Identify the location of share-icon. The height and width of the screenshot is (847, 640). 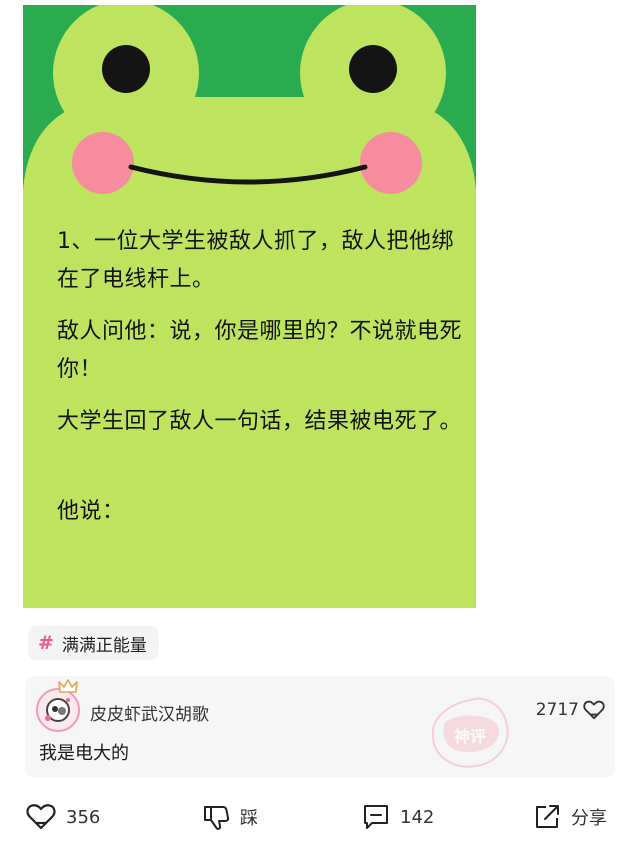
(547, 816).